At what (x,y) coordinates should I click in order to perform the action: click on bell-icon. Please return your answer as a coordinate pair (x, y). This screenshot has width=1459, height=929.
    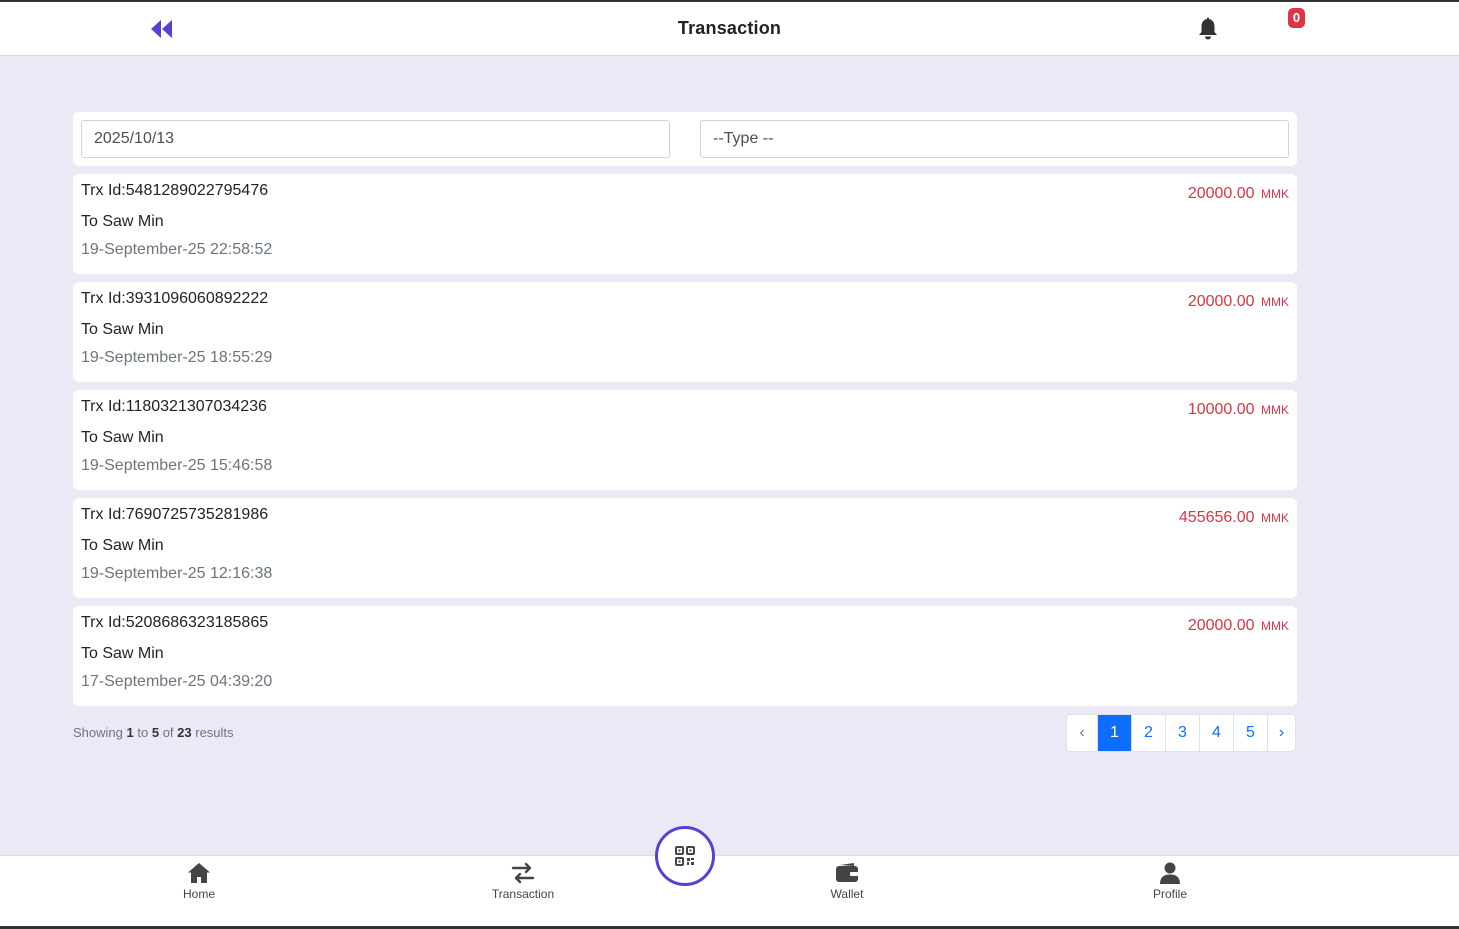
    Looking at the image, I should click on (1208, 28).